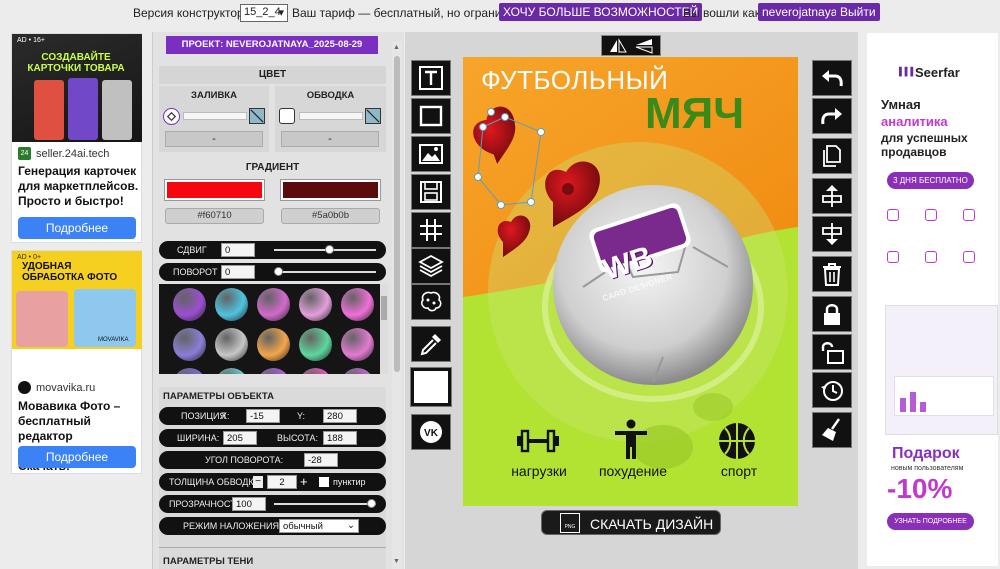  I want to click on unlock-icon, so click(832, 352).